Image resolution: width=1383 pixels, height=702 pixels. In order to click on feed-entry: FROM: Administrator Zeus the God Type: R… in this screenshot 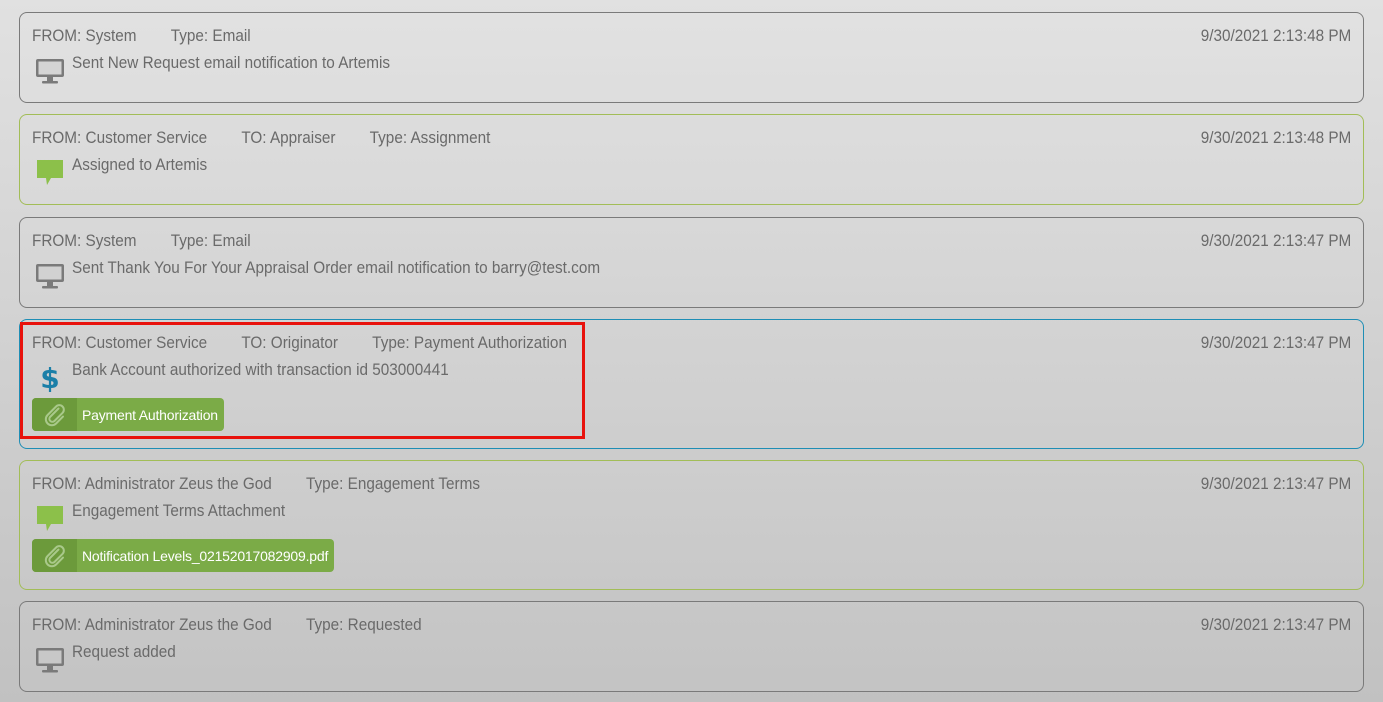, I will do `click(691, 646)`.